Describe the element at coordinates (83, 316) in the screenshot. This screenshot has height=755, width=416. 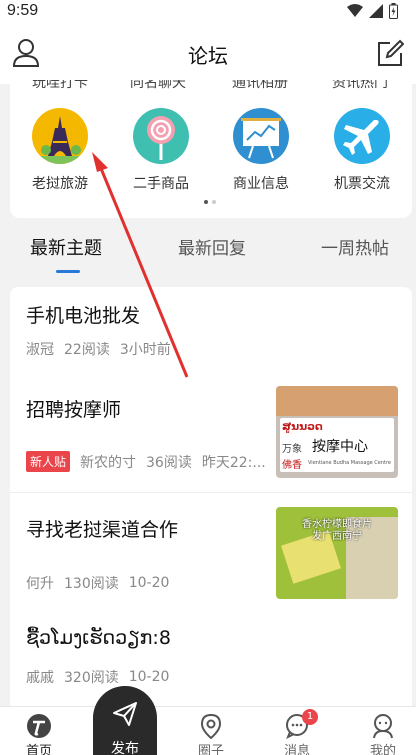
I see `post-title: 手机电池批发` at that location.